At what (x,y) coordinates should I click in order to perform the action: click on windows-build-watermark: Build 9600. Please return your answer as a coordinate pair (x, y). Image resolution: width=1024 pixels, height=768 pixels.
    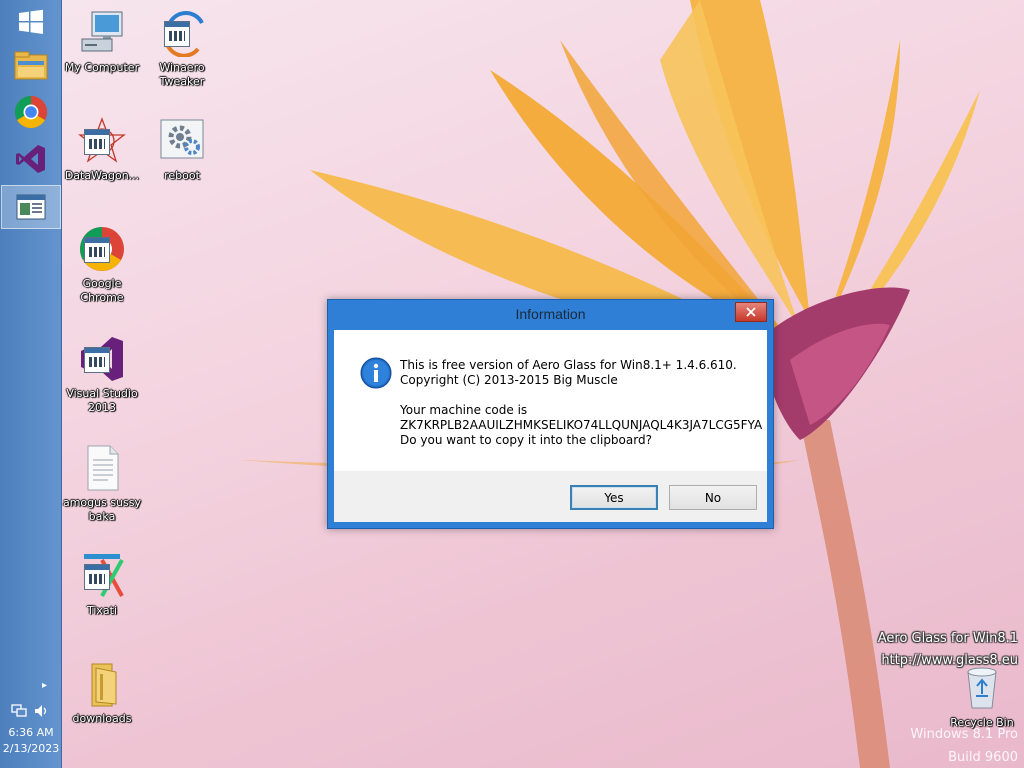
    Looking at the image, I should click on (983, 757).